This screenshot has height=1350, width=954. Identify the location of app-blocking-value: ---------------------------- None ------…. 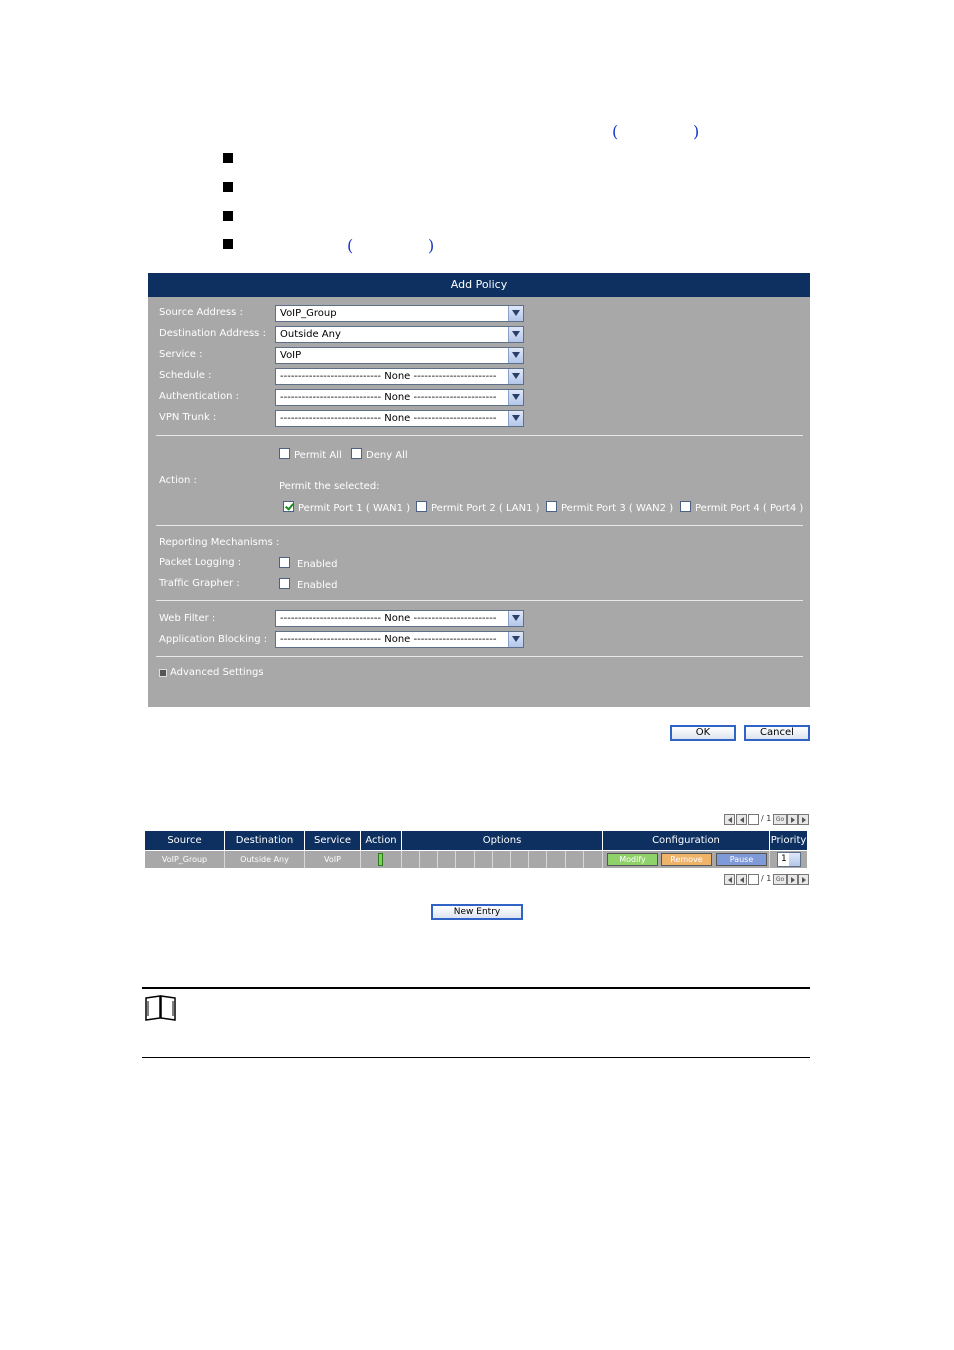
(388, 639).